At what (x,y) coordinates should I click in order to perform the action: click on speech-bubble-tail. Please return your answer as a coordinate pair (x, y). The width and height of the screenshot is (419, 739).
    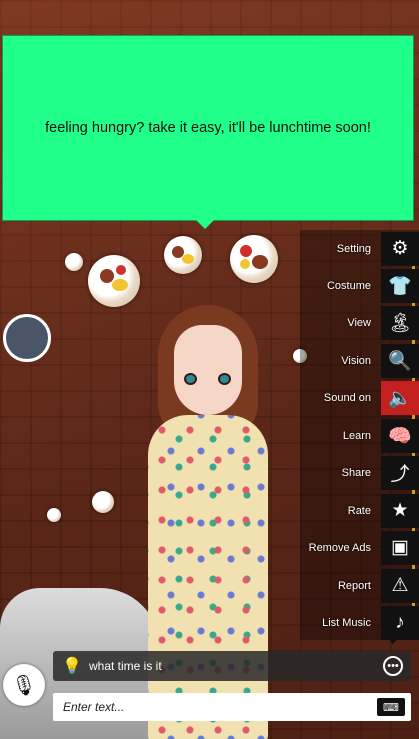
    Looking at the image, I should click on (205, 224).